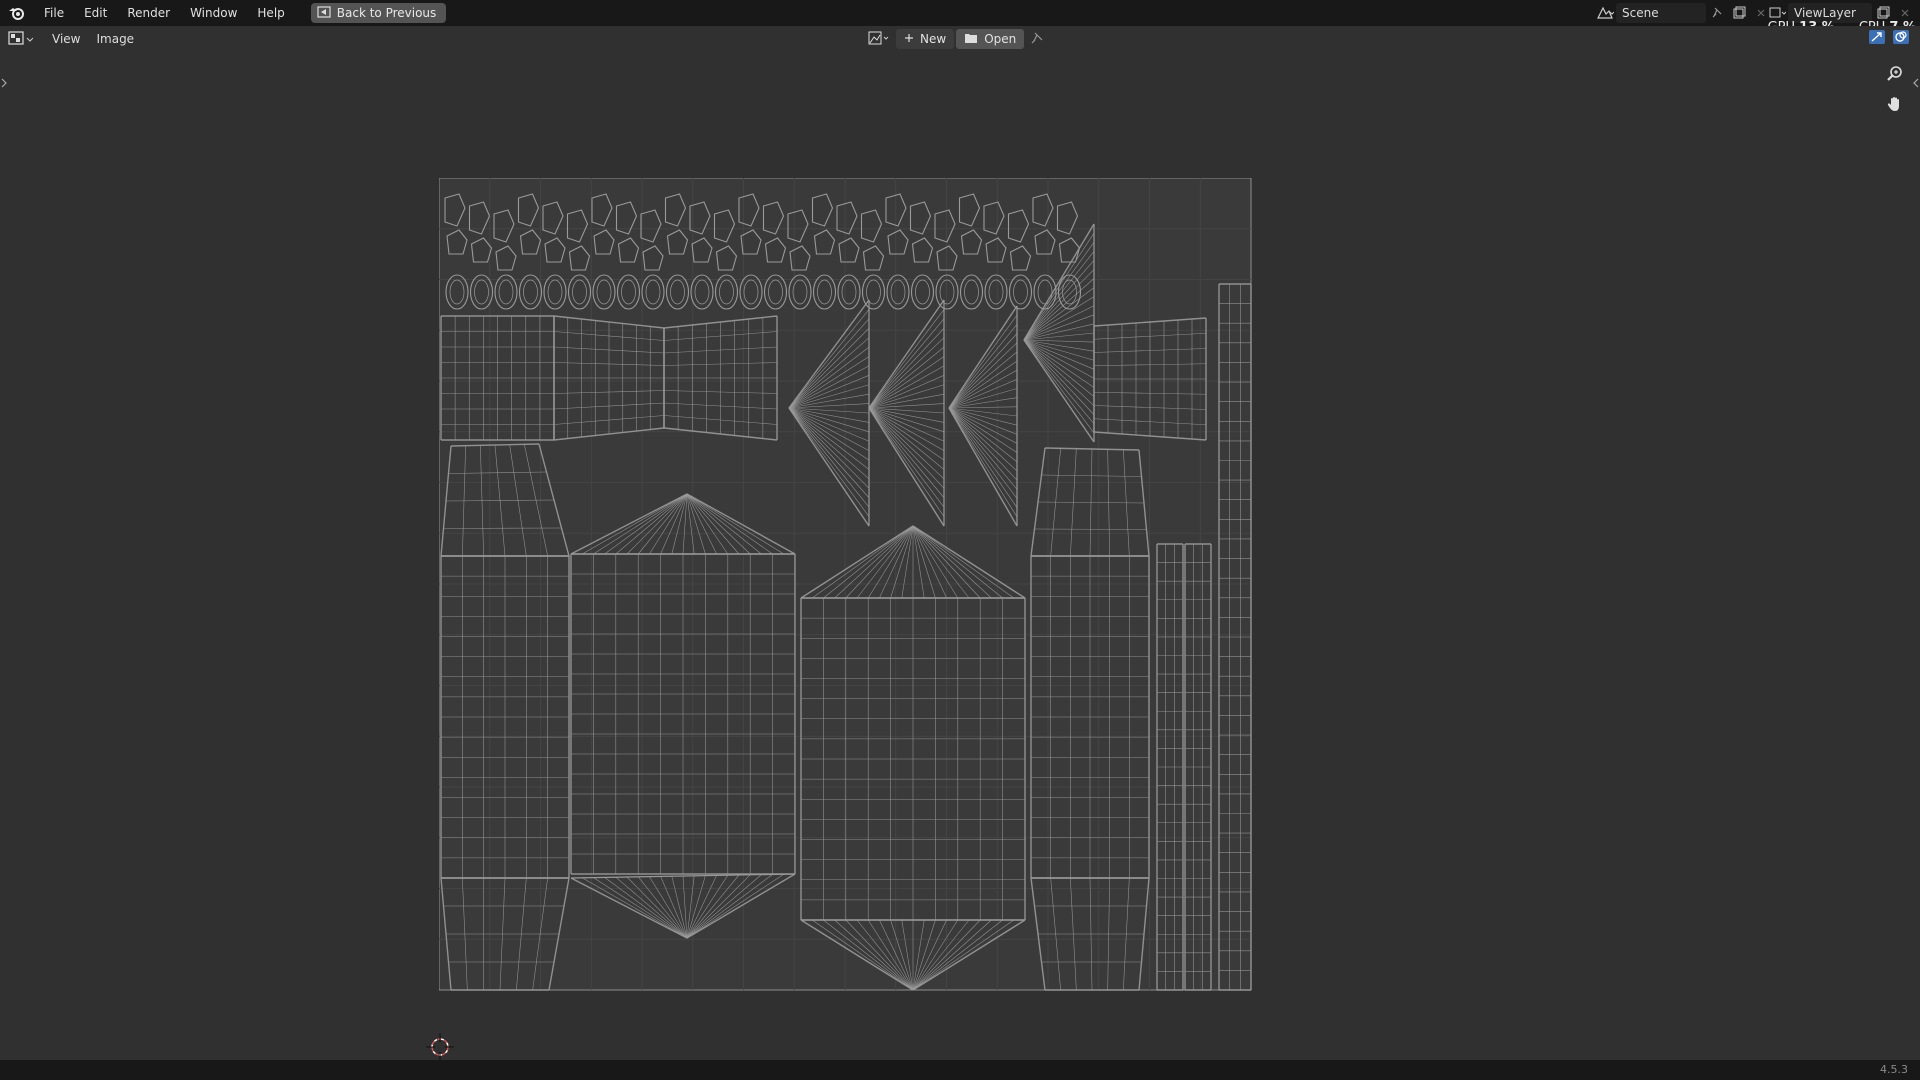 Image resolution: width=1920 pixels, height=1080 pixels. I want to click on new-scene-icon, so click(1739, 13).